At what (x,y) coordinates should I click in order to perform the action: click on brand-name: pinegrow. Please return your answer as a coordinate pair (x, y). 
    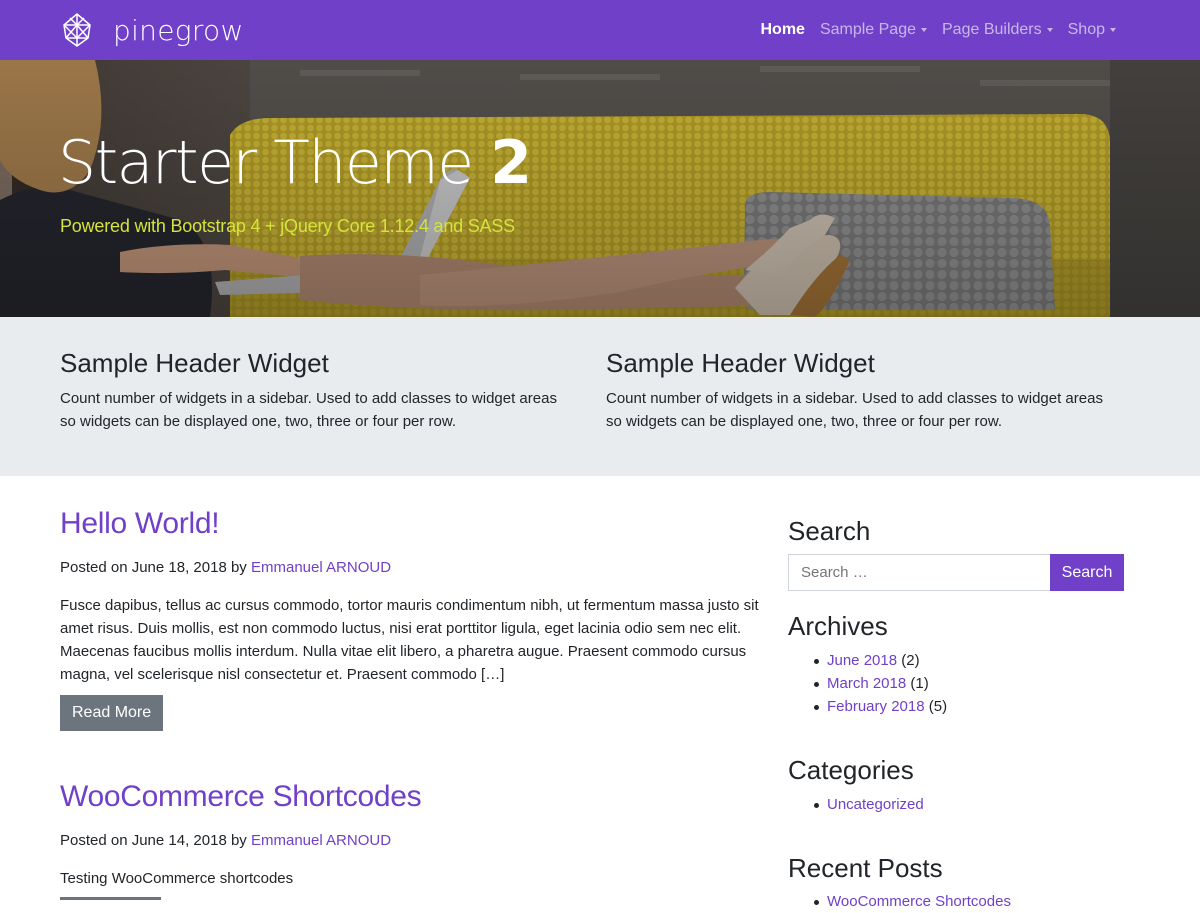
    Looking at the image, I should click on (178, 30).